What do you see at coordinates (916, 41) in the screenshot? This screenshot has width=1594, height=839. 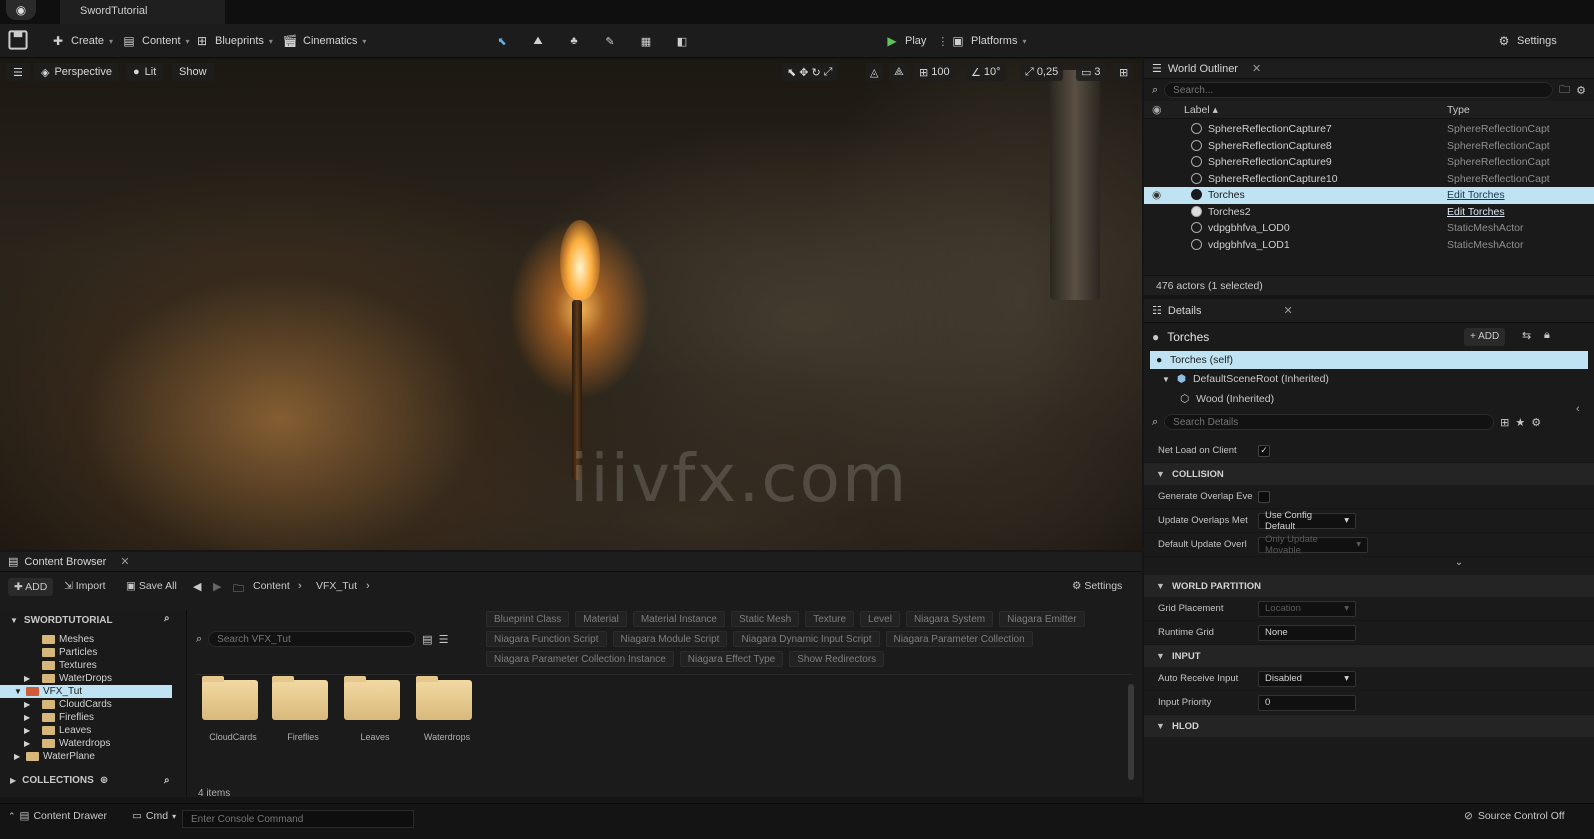 I see `play-button: ▶ Play ⋮` at bounding box center [916, 41].